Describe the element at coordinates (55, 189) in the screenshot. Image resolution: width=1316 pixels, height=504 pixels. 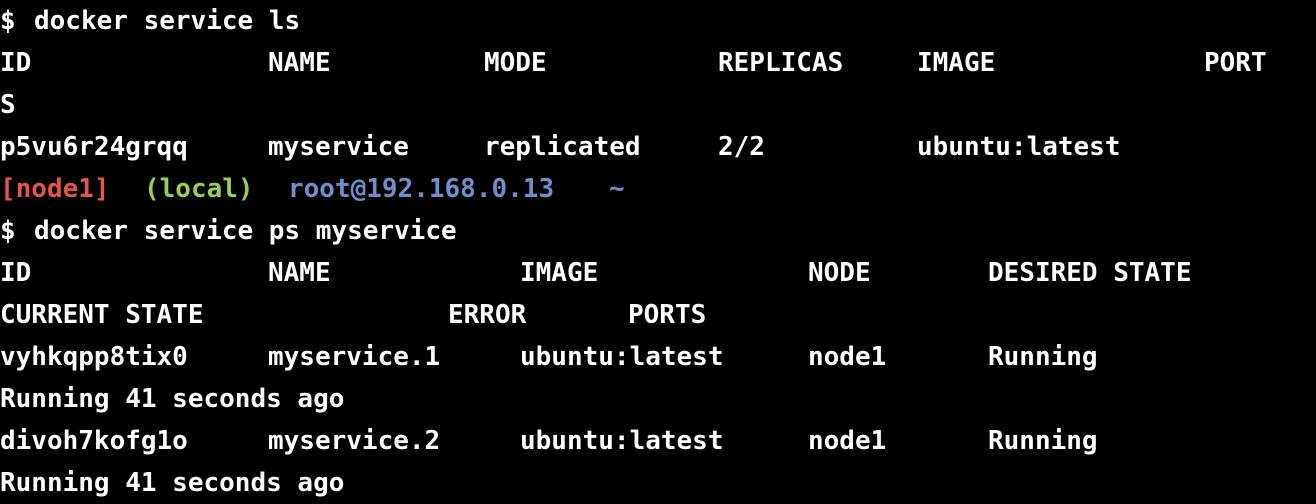
I see `prompt-node: [node1]` at that location.